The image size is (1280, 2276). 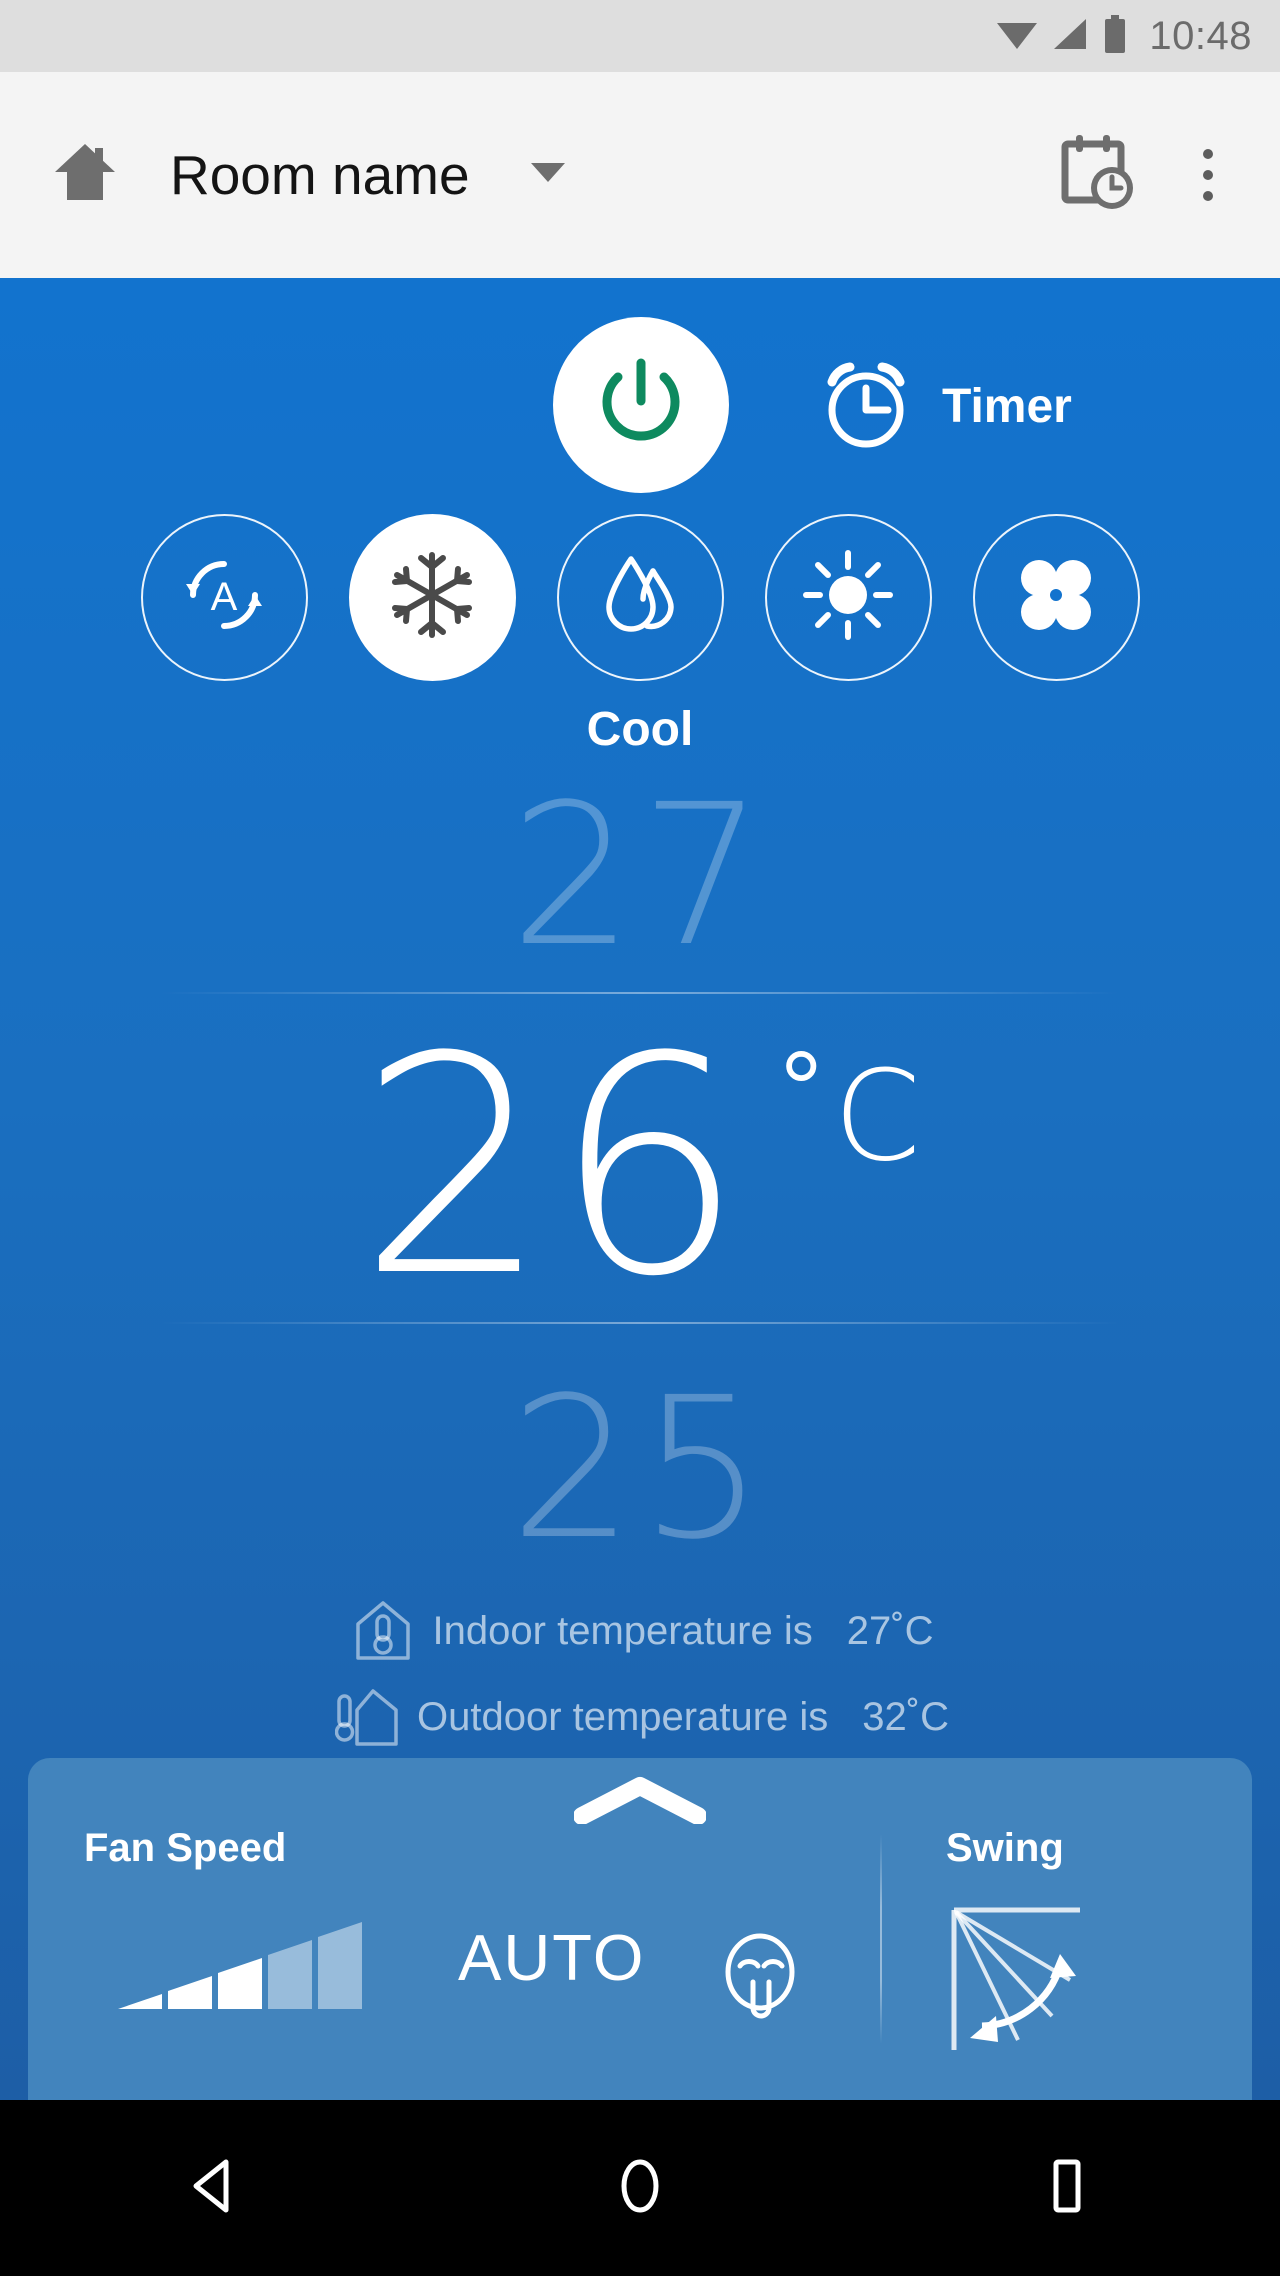 I want to click on mode-button-fan, so click(x=1056, y=597).